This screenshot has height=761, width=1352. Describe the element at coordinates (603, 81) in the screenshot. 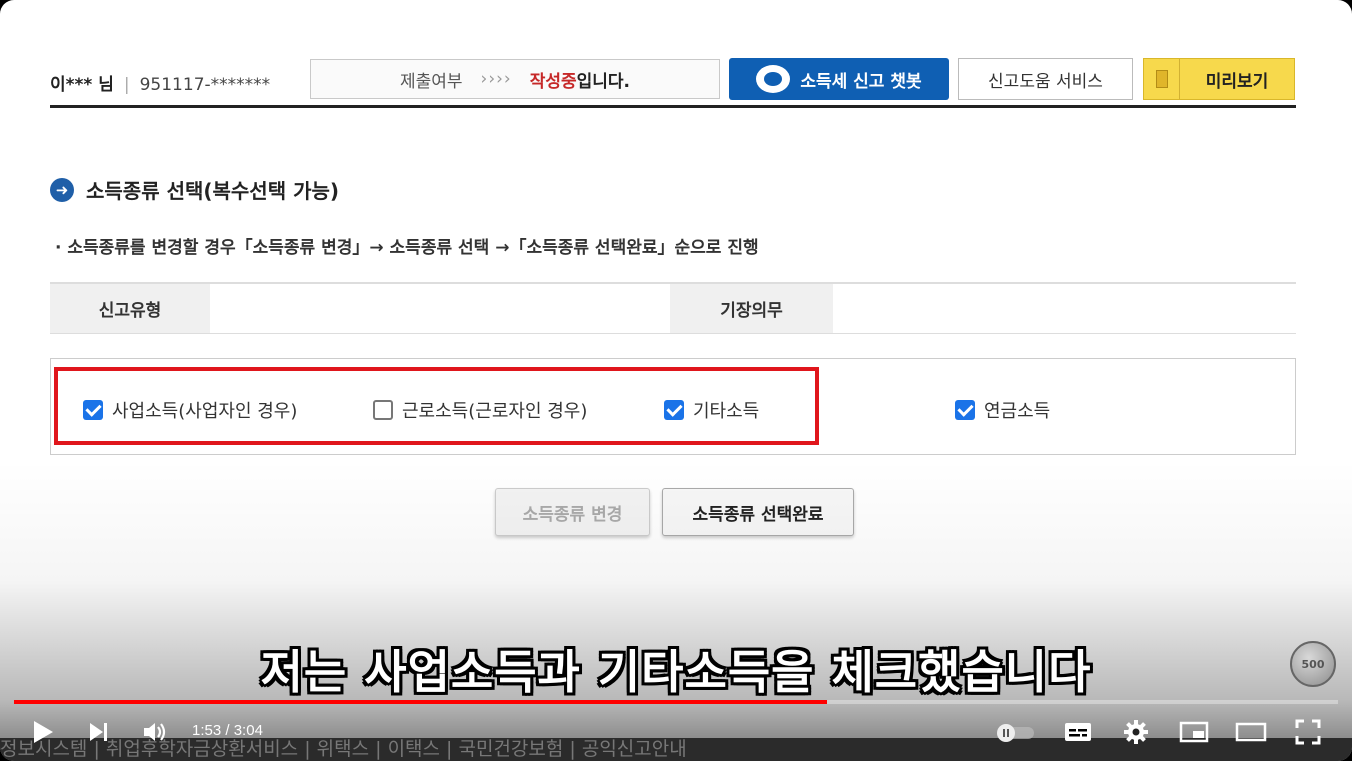

I see `status-suffix: 입니다.` at that location.